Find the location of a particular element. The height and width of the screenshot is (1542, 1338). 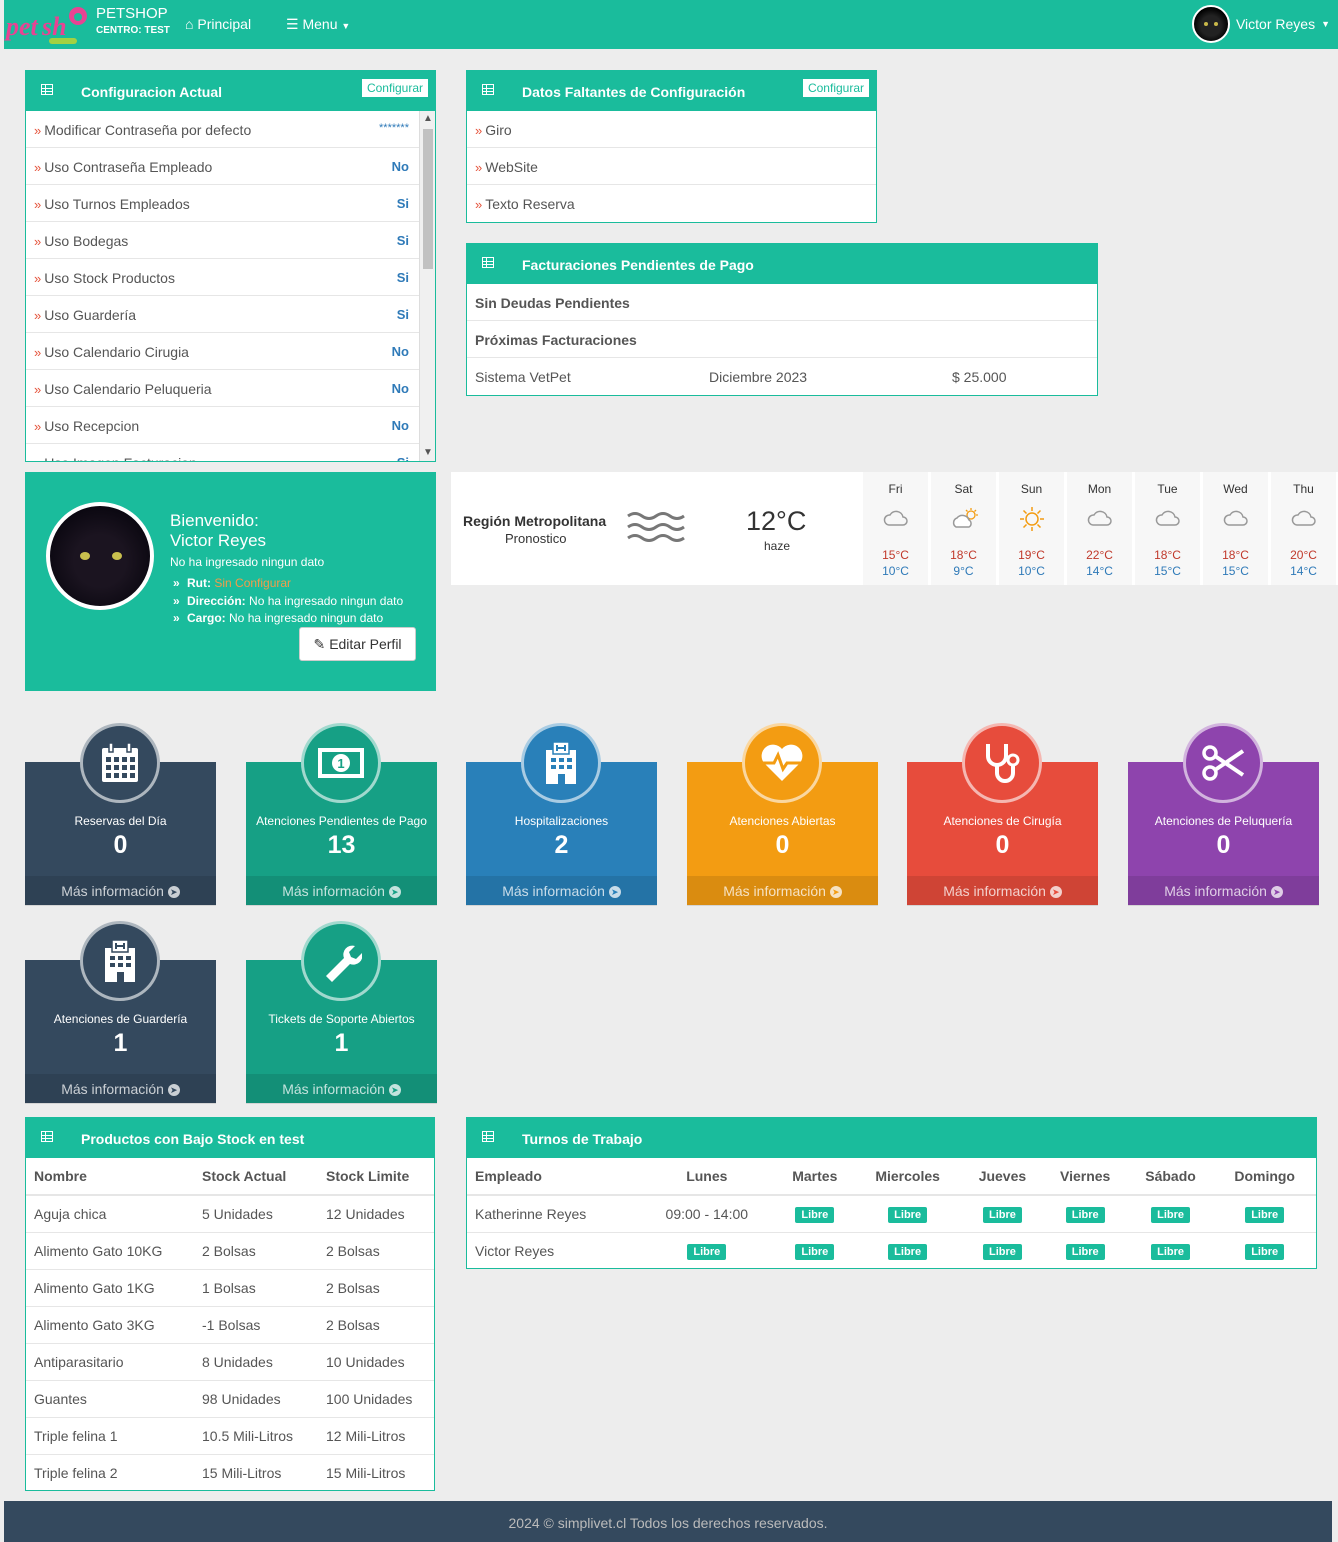

weather-region: Región Metropolitana is located at coordinates (535, 521).